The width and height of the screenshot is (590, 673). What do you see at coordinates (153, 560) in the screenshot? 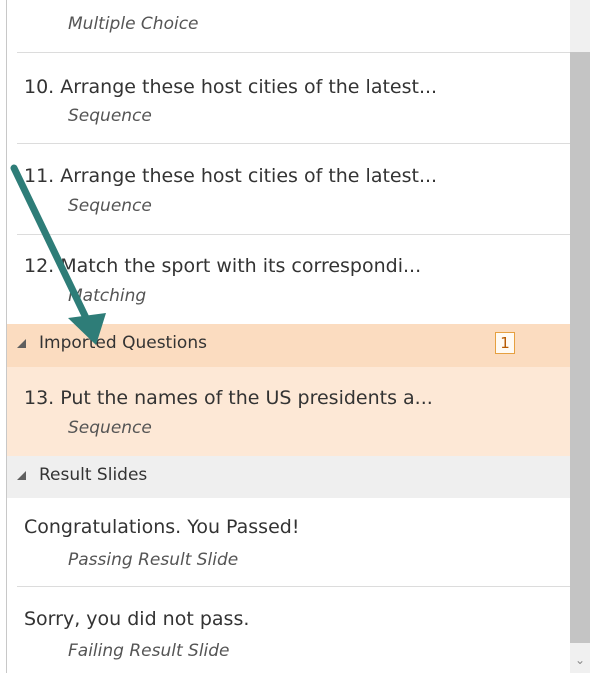
I see `list-item-type: Passing Result Slide` at bounding box center [153, 560].